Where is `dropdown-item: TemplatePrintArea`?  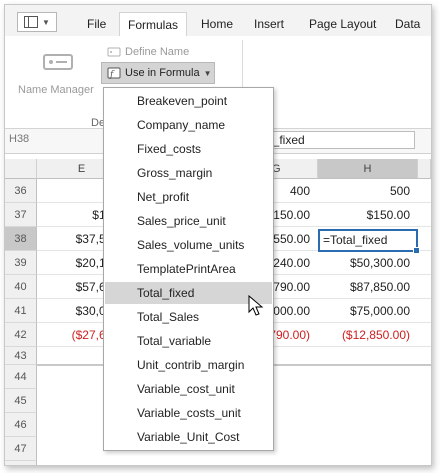
dropdown-item: TemplatePrintArea is located at coordinates (188, 269).